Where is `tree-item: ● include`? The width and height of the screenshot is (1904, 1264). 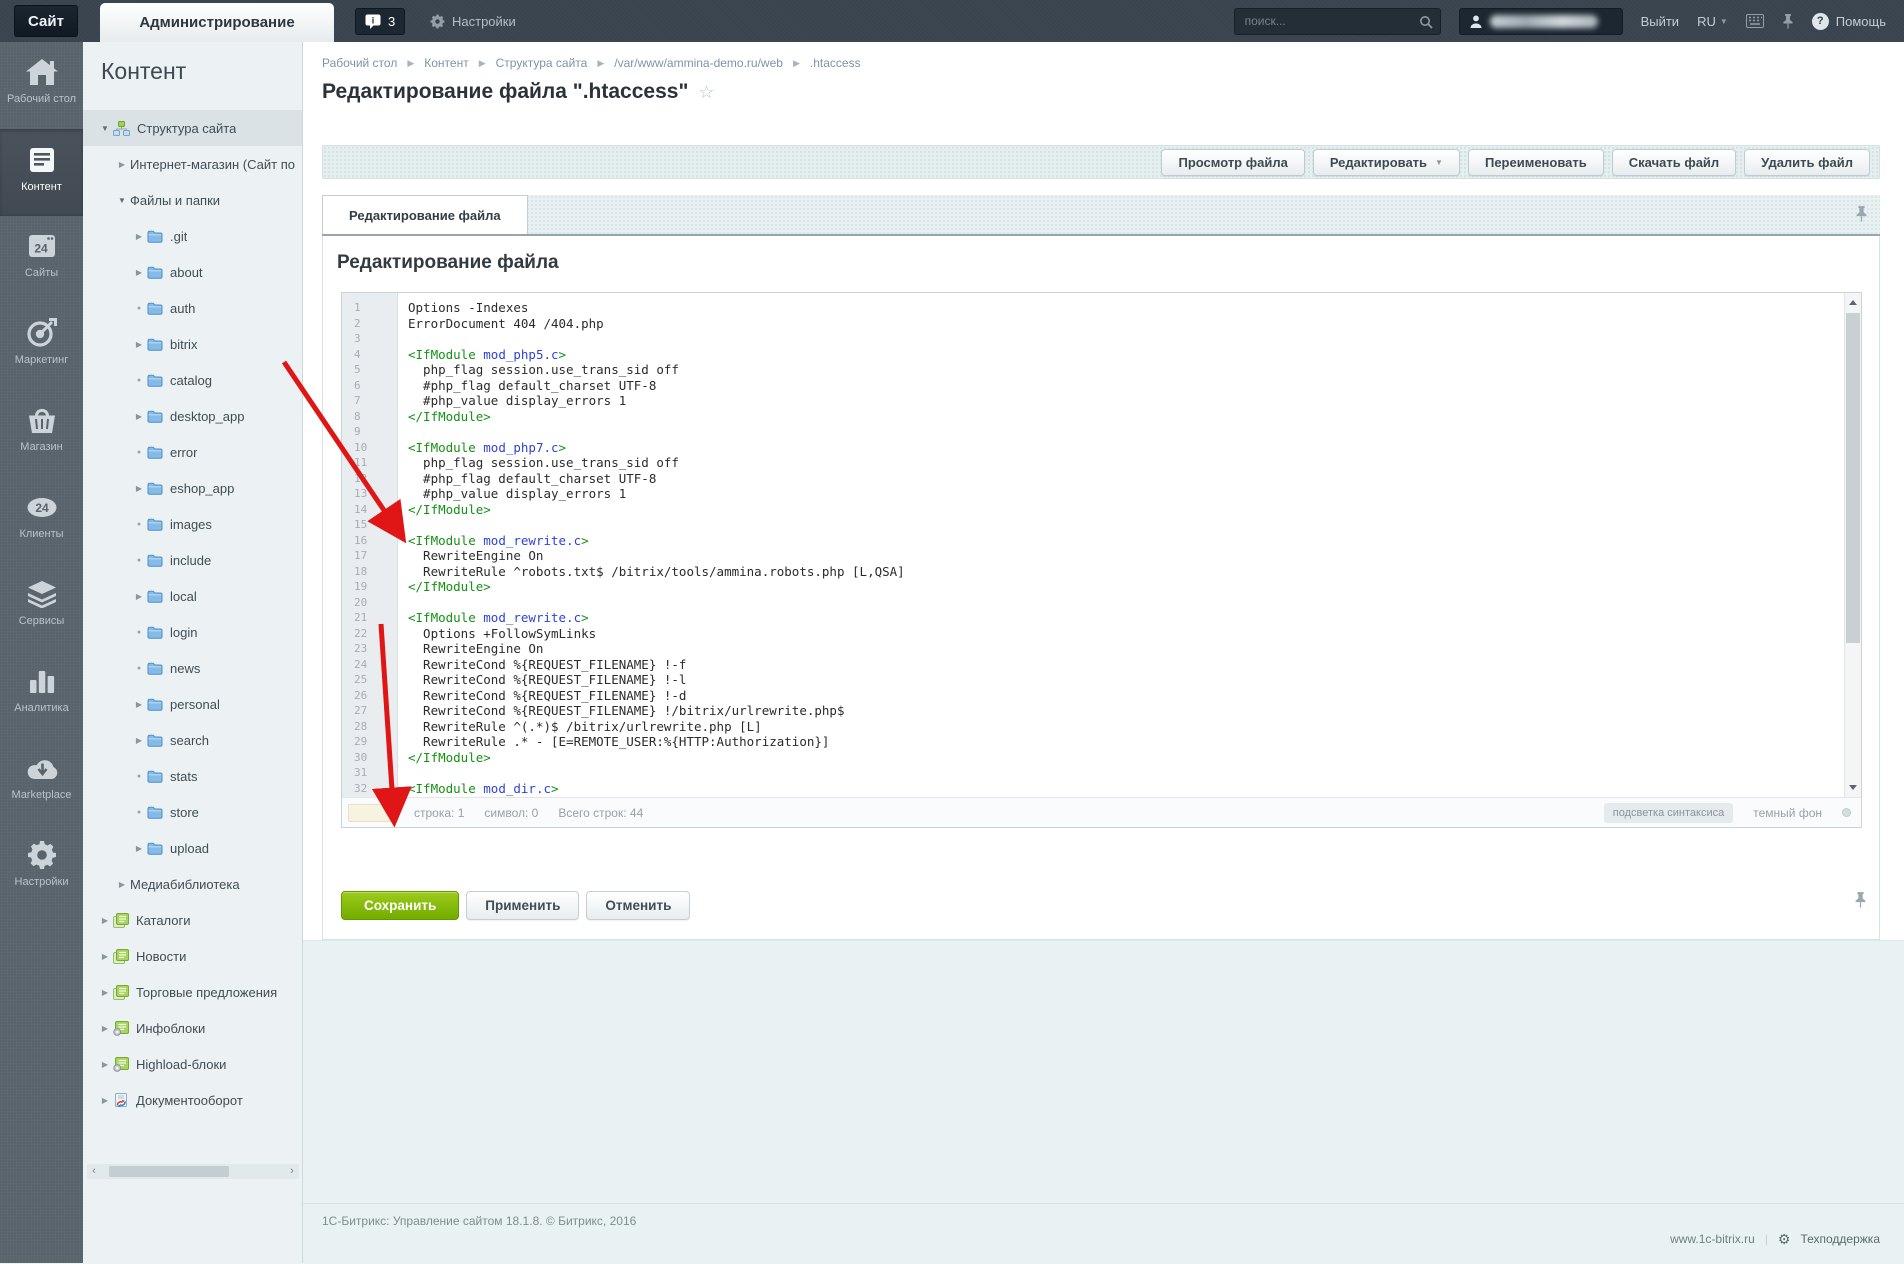 tree-item: ● include is located at coordinates (192, 560).